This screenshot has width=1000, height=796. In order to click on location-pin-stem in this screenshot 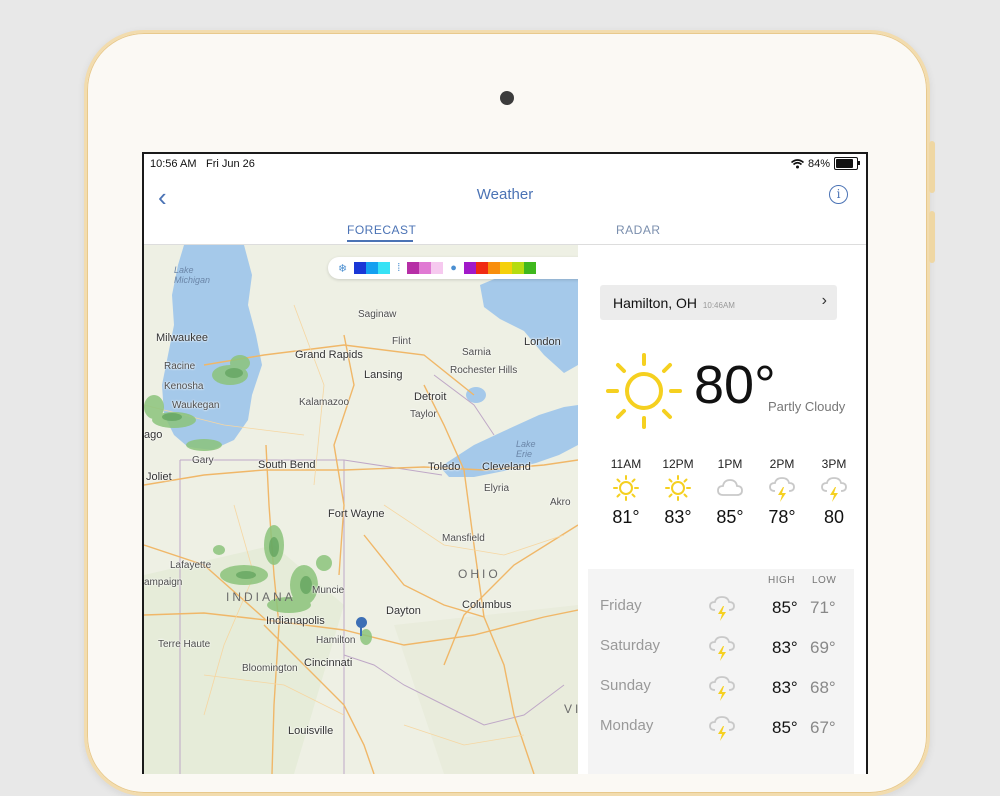, I will do `click(361, 631)`.